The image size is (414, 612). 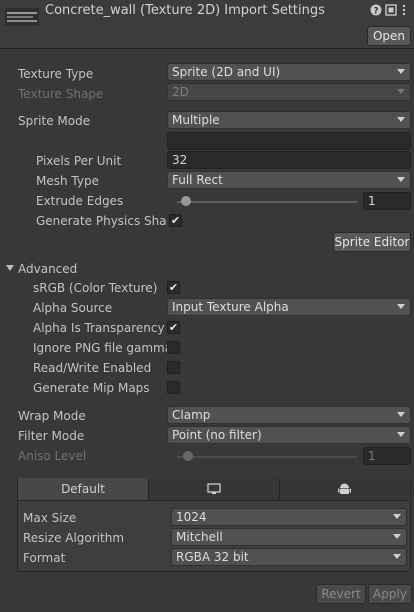 What do you see at coordinates (289, 141) in the screenshot?
I see `packing-tag-input` at bounding box center [289, 141].